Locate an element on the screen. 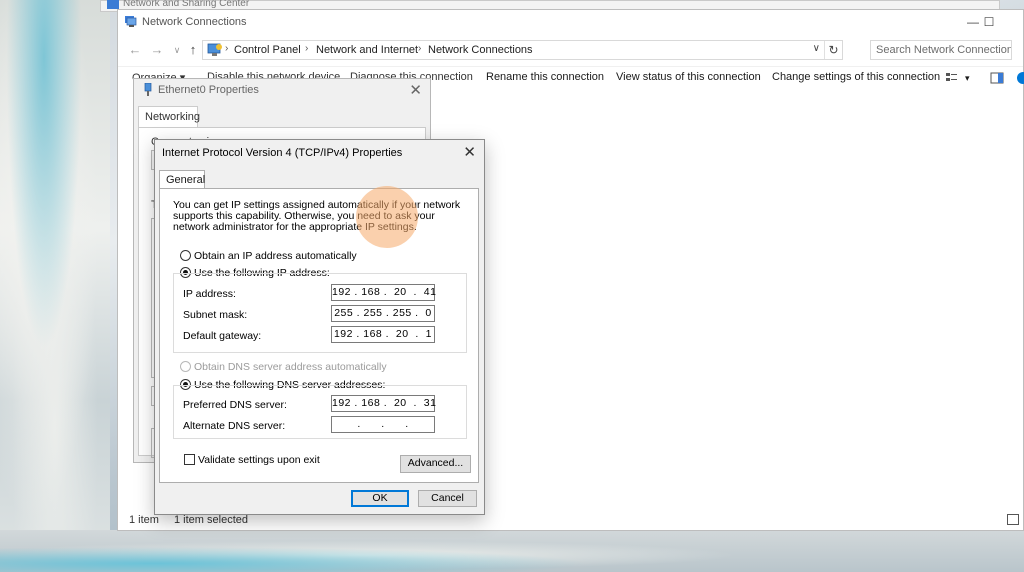 The height and width of the screenshot is (572, 1024). obtain-ip-auto-label: Obtain an IP address automatically is located at coordinates (275, 256).